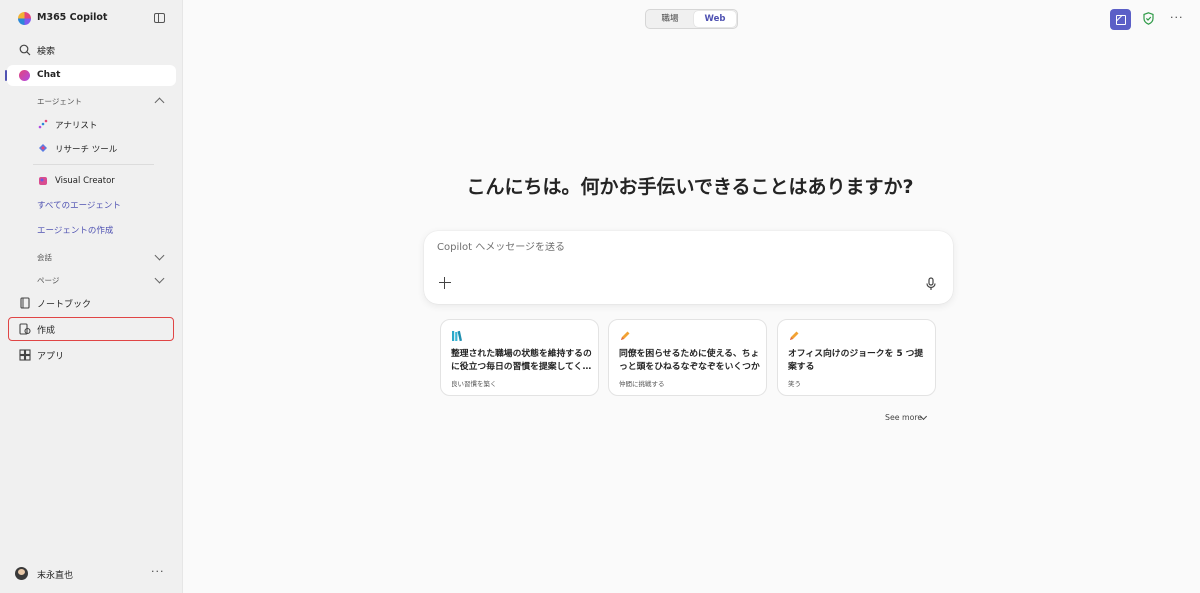 The height and width of the screenshot is (593, 1200). I want to click on toggle-web: Web, so click(715, 19).